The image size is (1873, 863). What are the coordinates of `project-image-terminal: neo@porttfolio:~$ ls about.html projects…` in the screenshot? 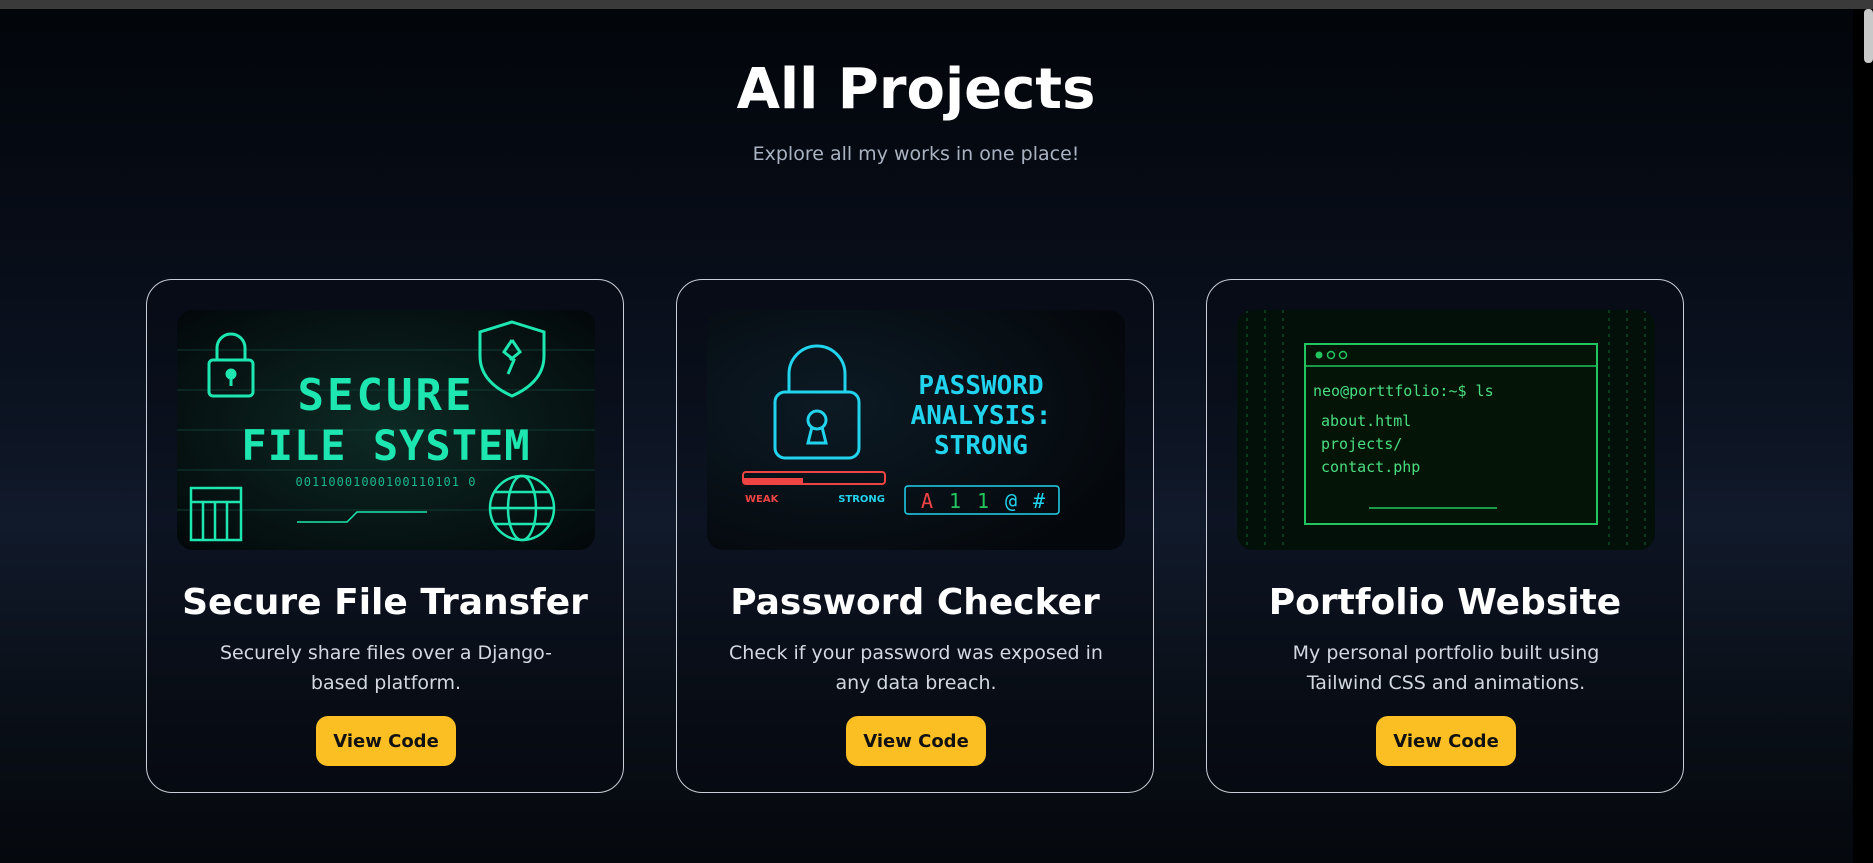 It's located at (1446, 430).